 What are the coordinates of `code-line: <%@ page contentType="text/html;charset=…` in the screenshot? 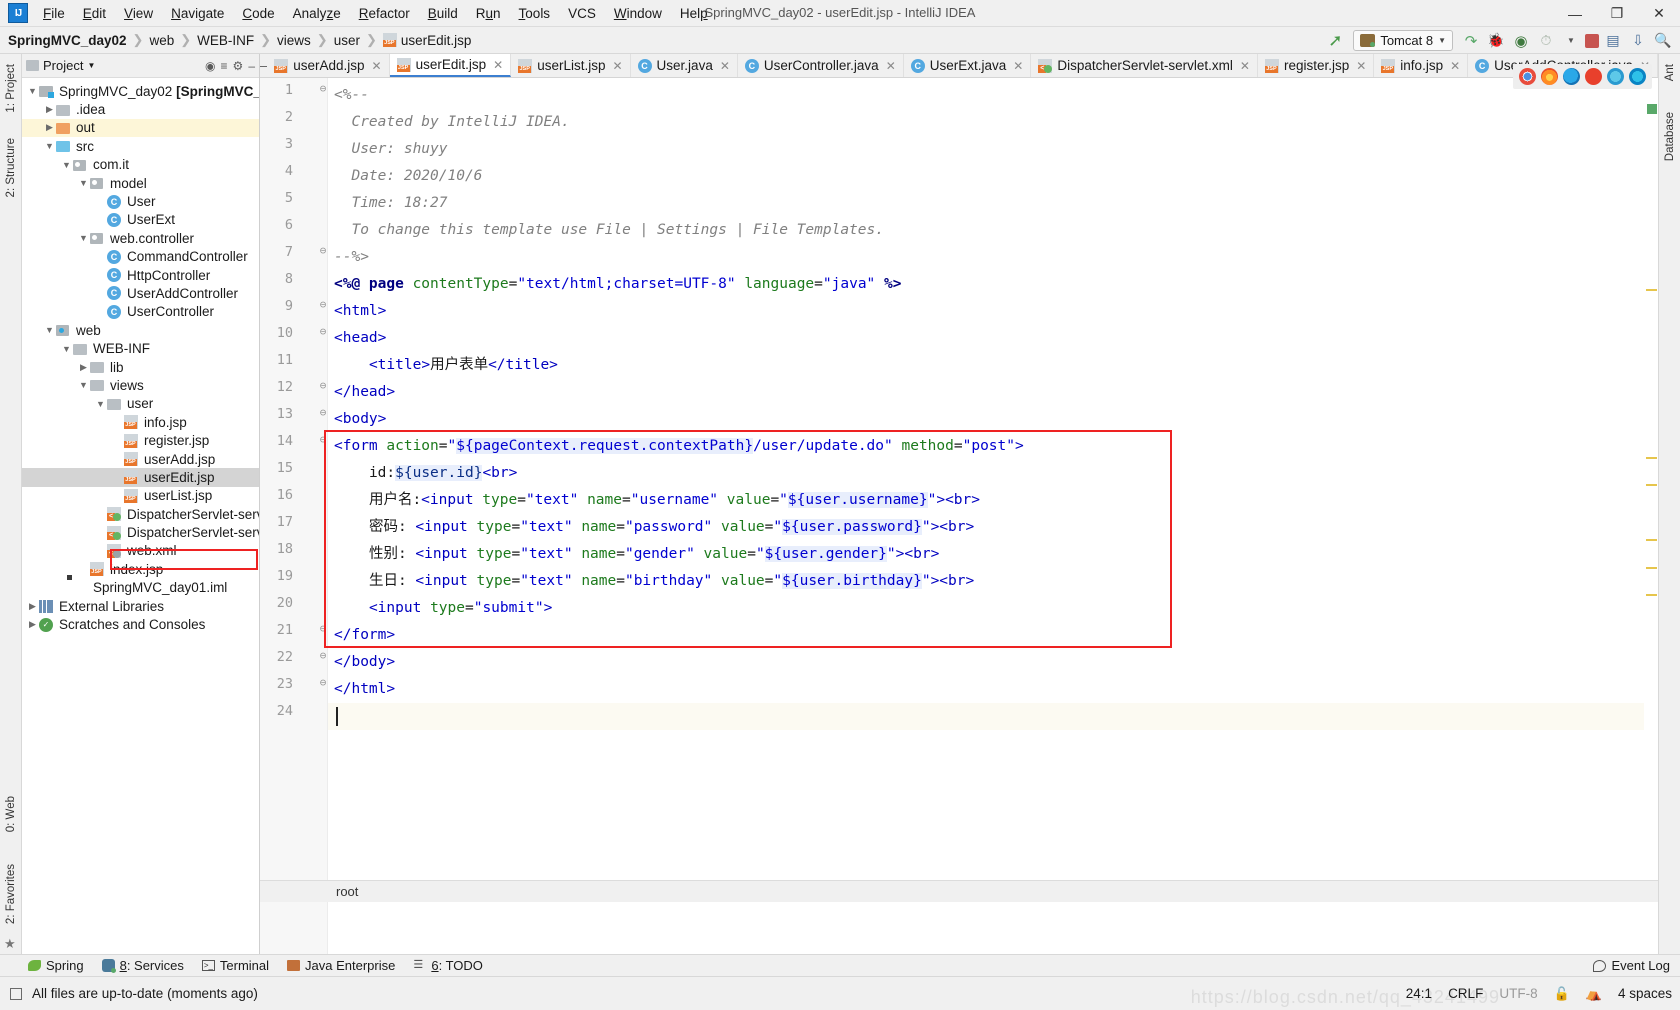 It's located at (618, 284).